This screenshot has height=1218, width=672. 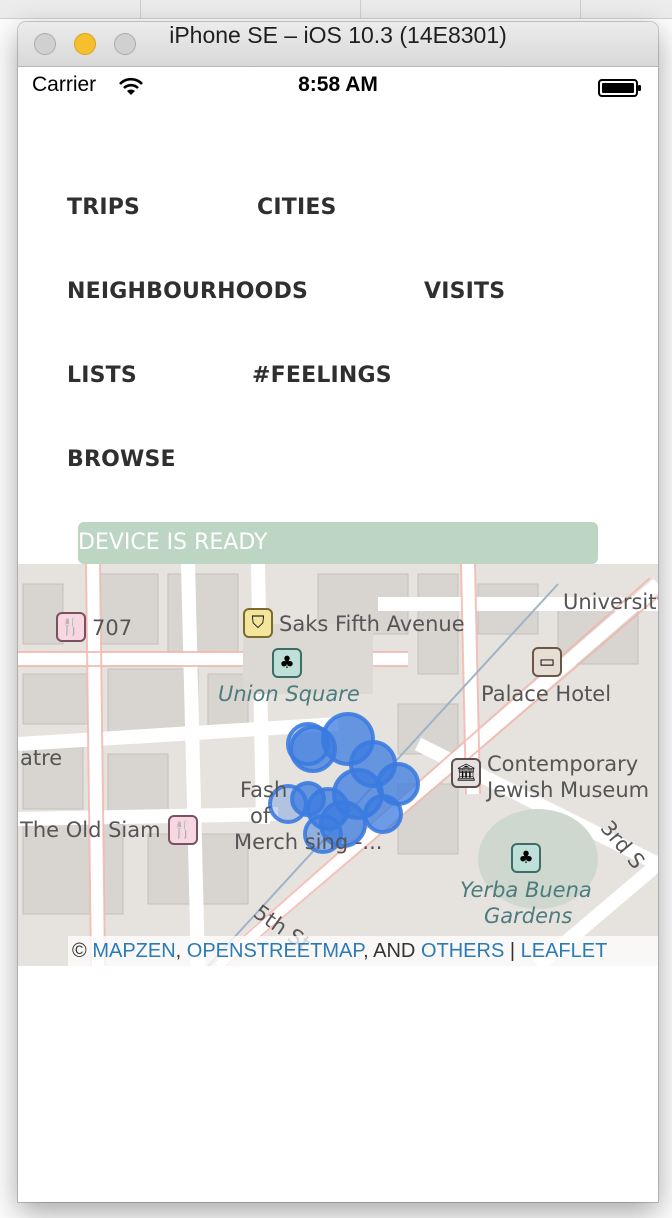 What do you see at coordinates (289, 694) in the screenshot?
I see `map-label-union-square: Union Square` at bounding box center [289, 694].